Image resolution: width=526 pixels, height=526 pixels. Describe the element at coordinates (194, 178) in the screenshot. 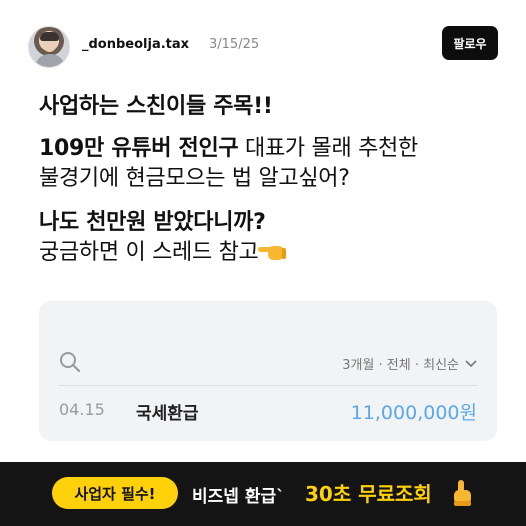

I see `post-line-3-regular: 불경기에 현금모으는 법 알고싶어?` at that location.